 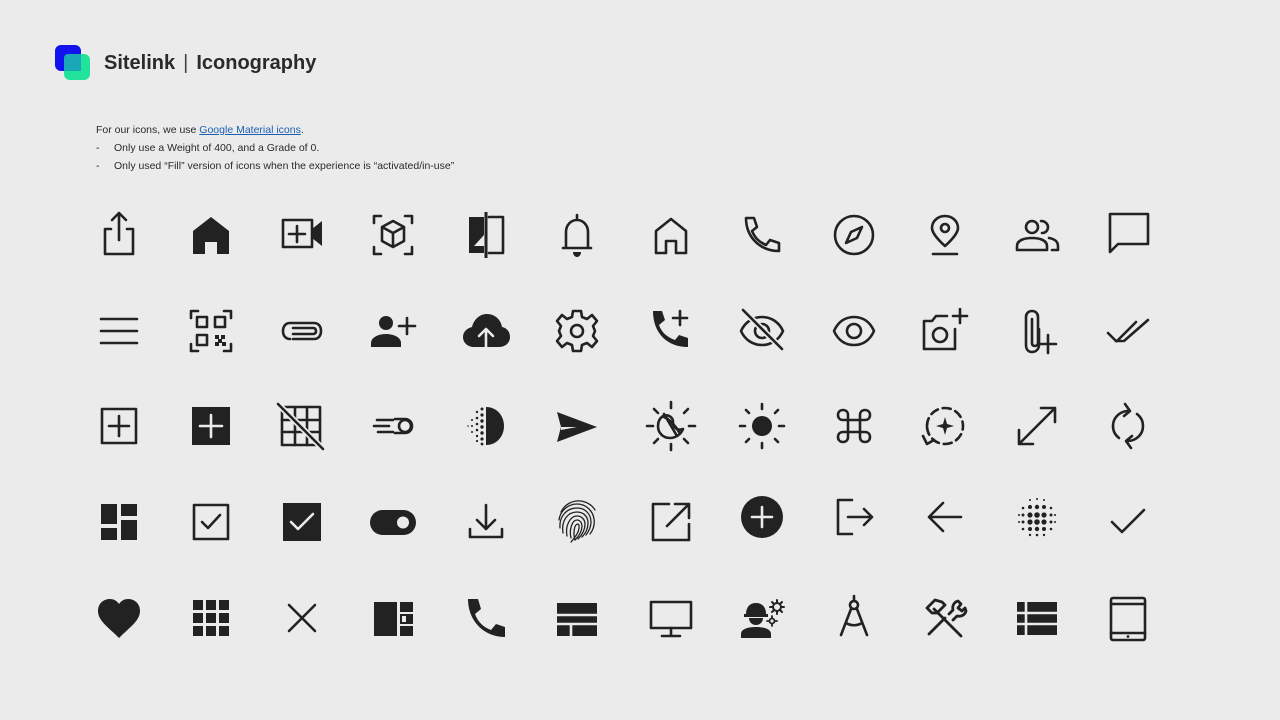 What do you see at coordinates (577, 426) in the screenshot?
I see `send-icon` at bounding box center [577, 426].